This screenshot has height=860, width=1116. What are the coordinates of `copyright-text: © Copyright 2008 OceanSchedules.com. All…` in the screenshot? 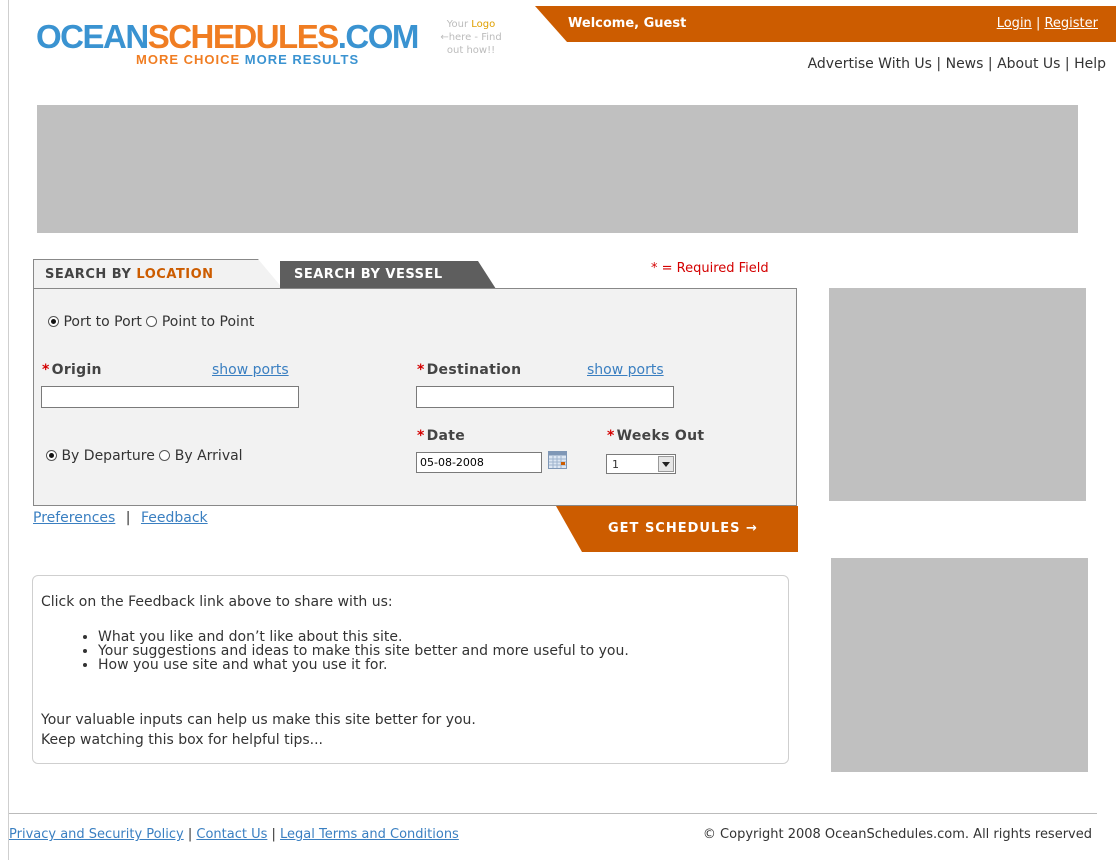 It's located at (897, 834).